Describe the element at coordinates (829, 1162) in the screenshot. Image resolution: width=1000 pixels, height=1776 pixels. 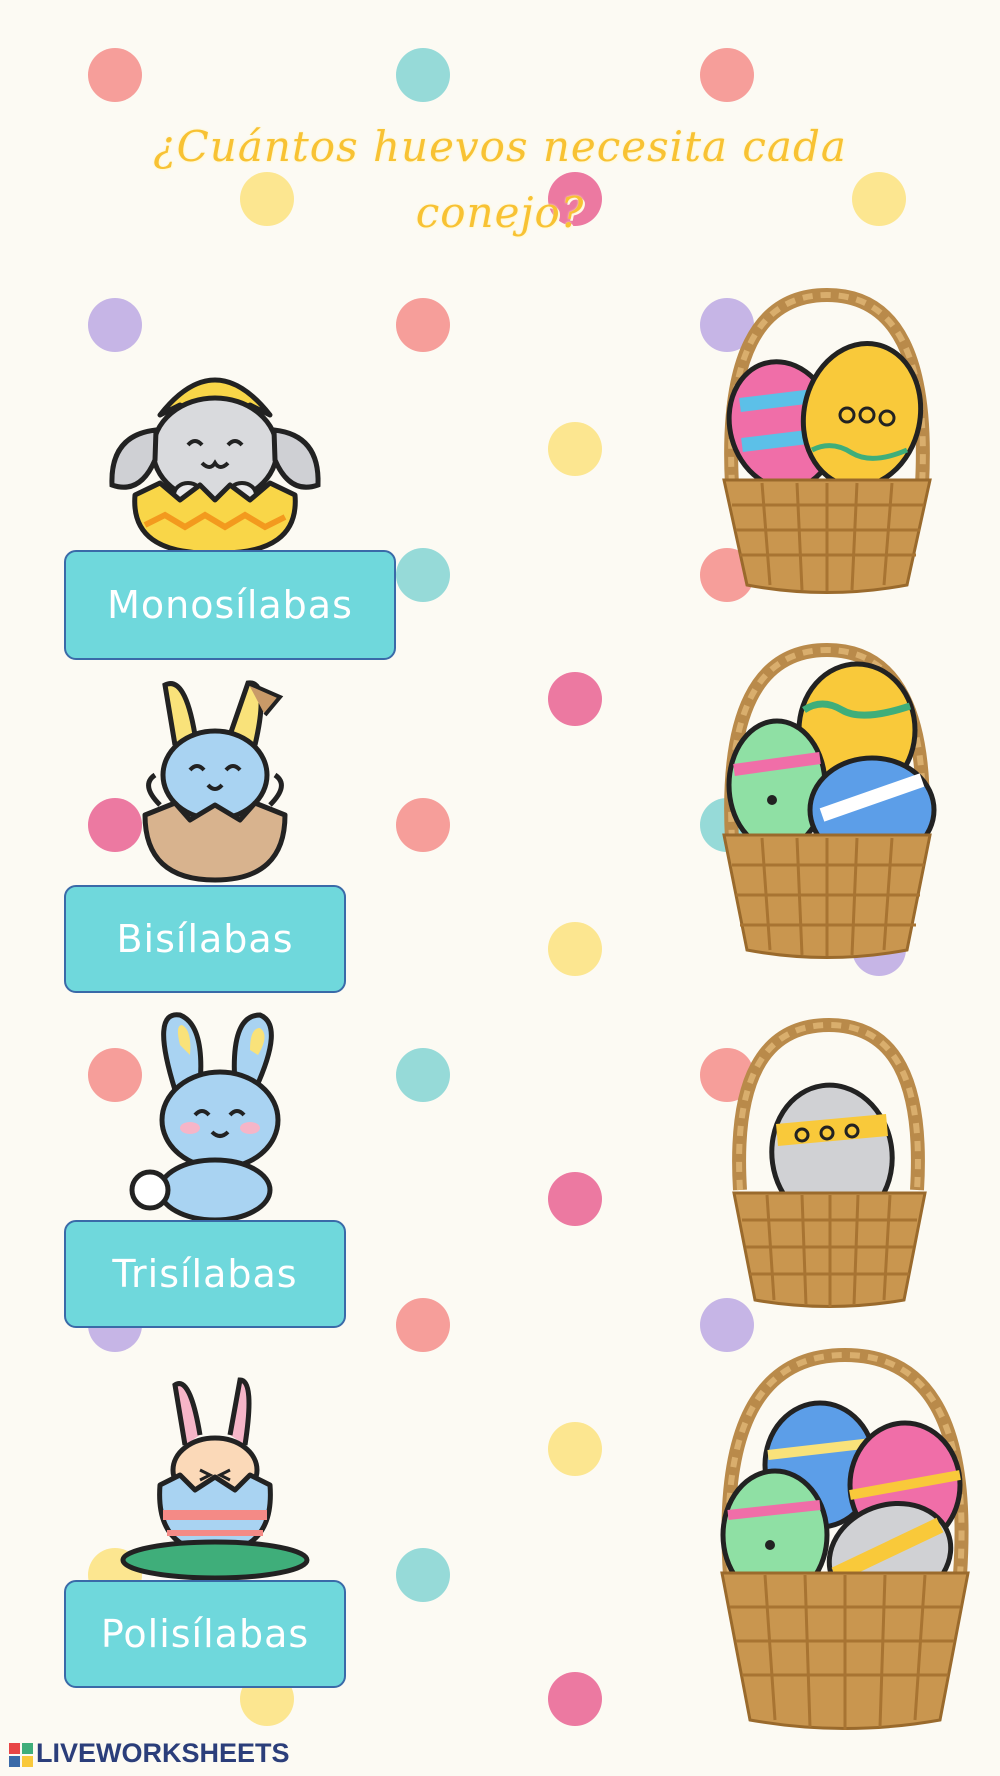
I see `basket-one-egg-icon` at that location.